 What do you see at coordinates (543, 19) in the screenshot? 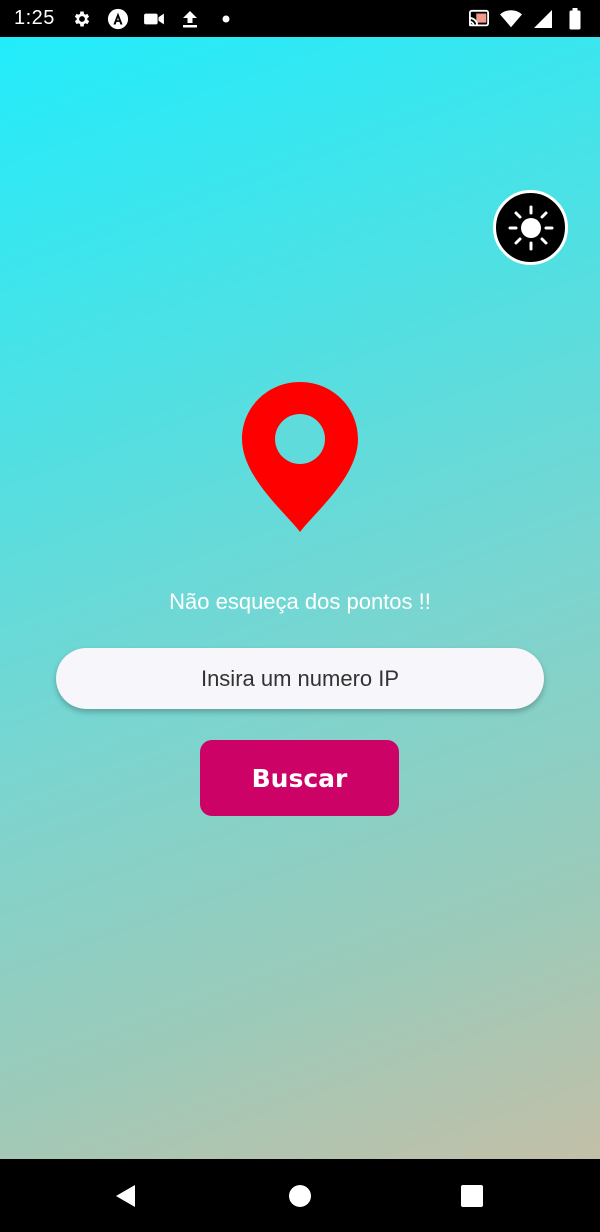
I see `signal-icon` at bounding box center [543, 19].